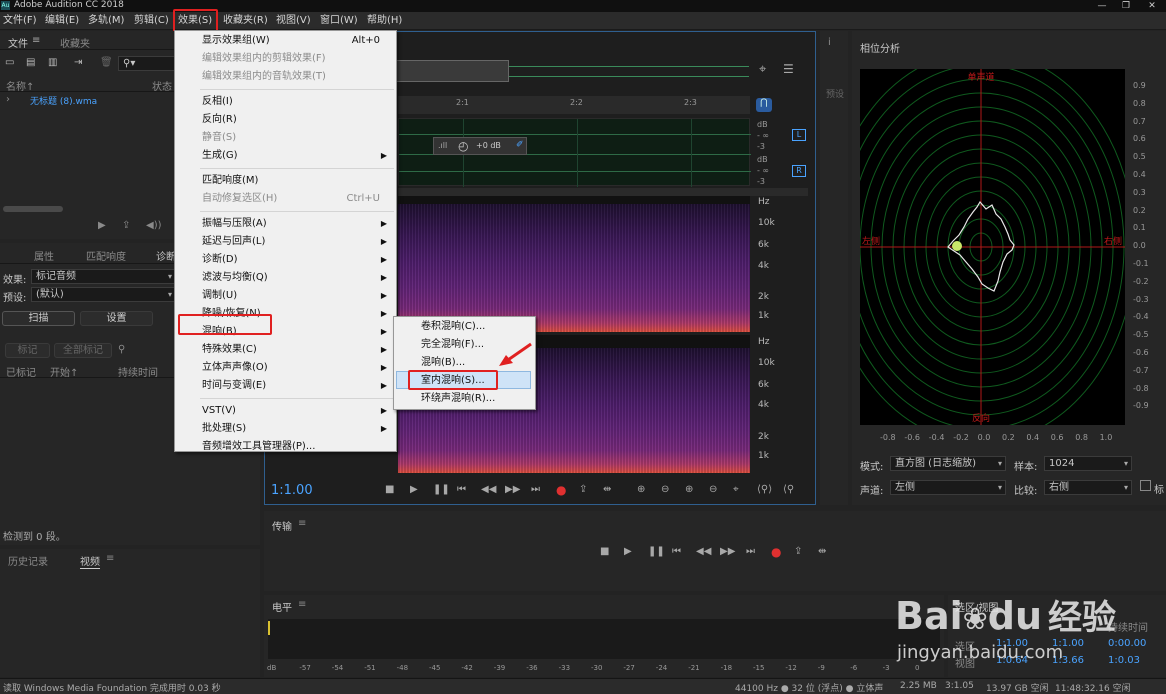 This screenshot has width=1166, height=694. What do you see at coordinates (30, 62) in the screenshot?
I see `import-icon: ▤` at bounding box center [30, 62].